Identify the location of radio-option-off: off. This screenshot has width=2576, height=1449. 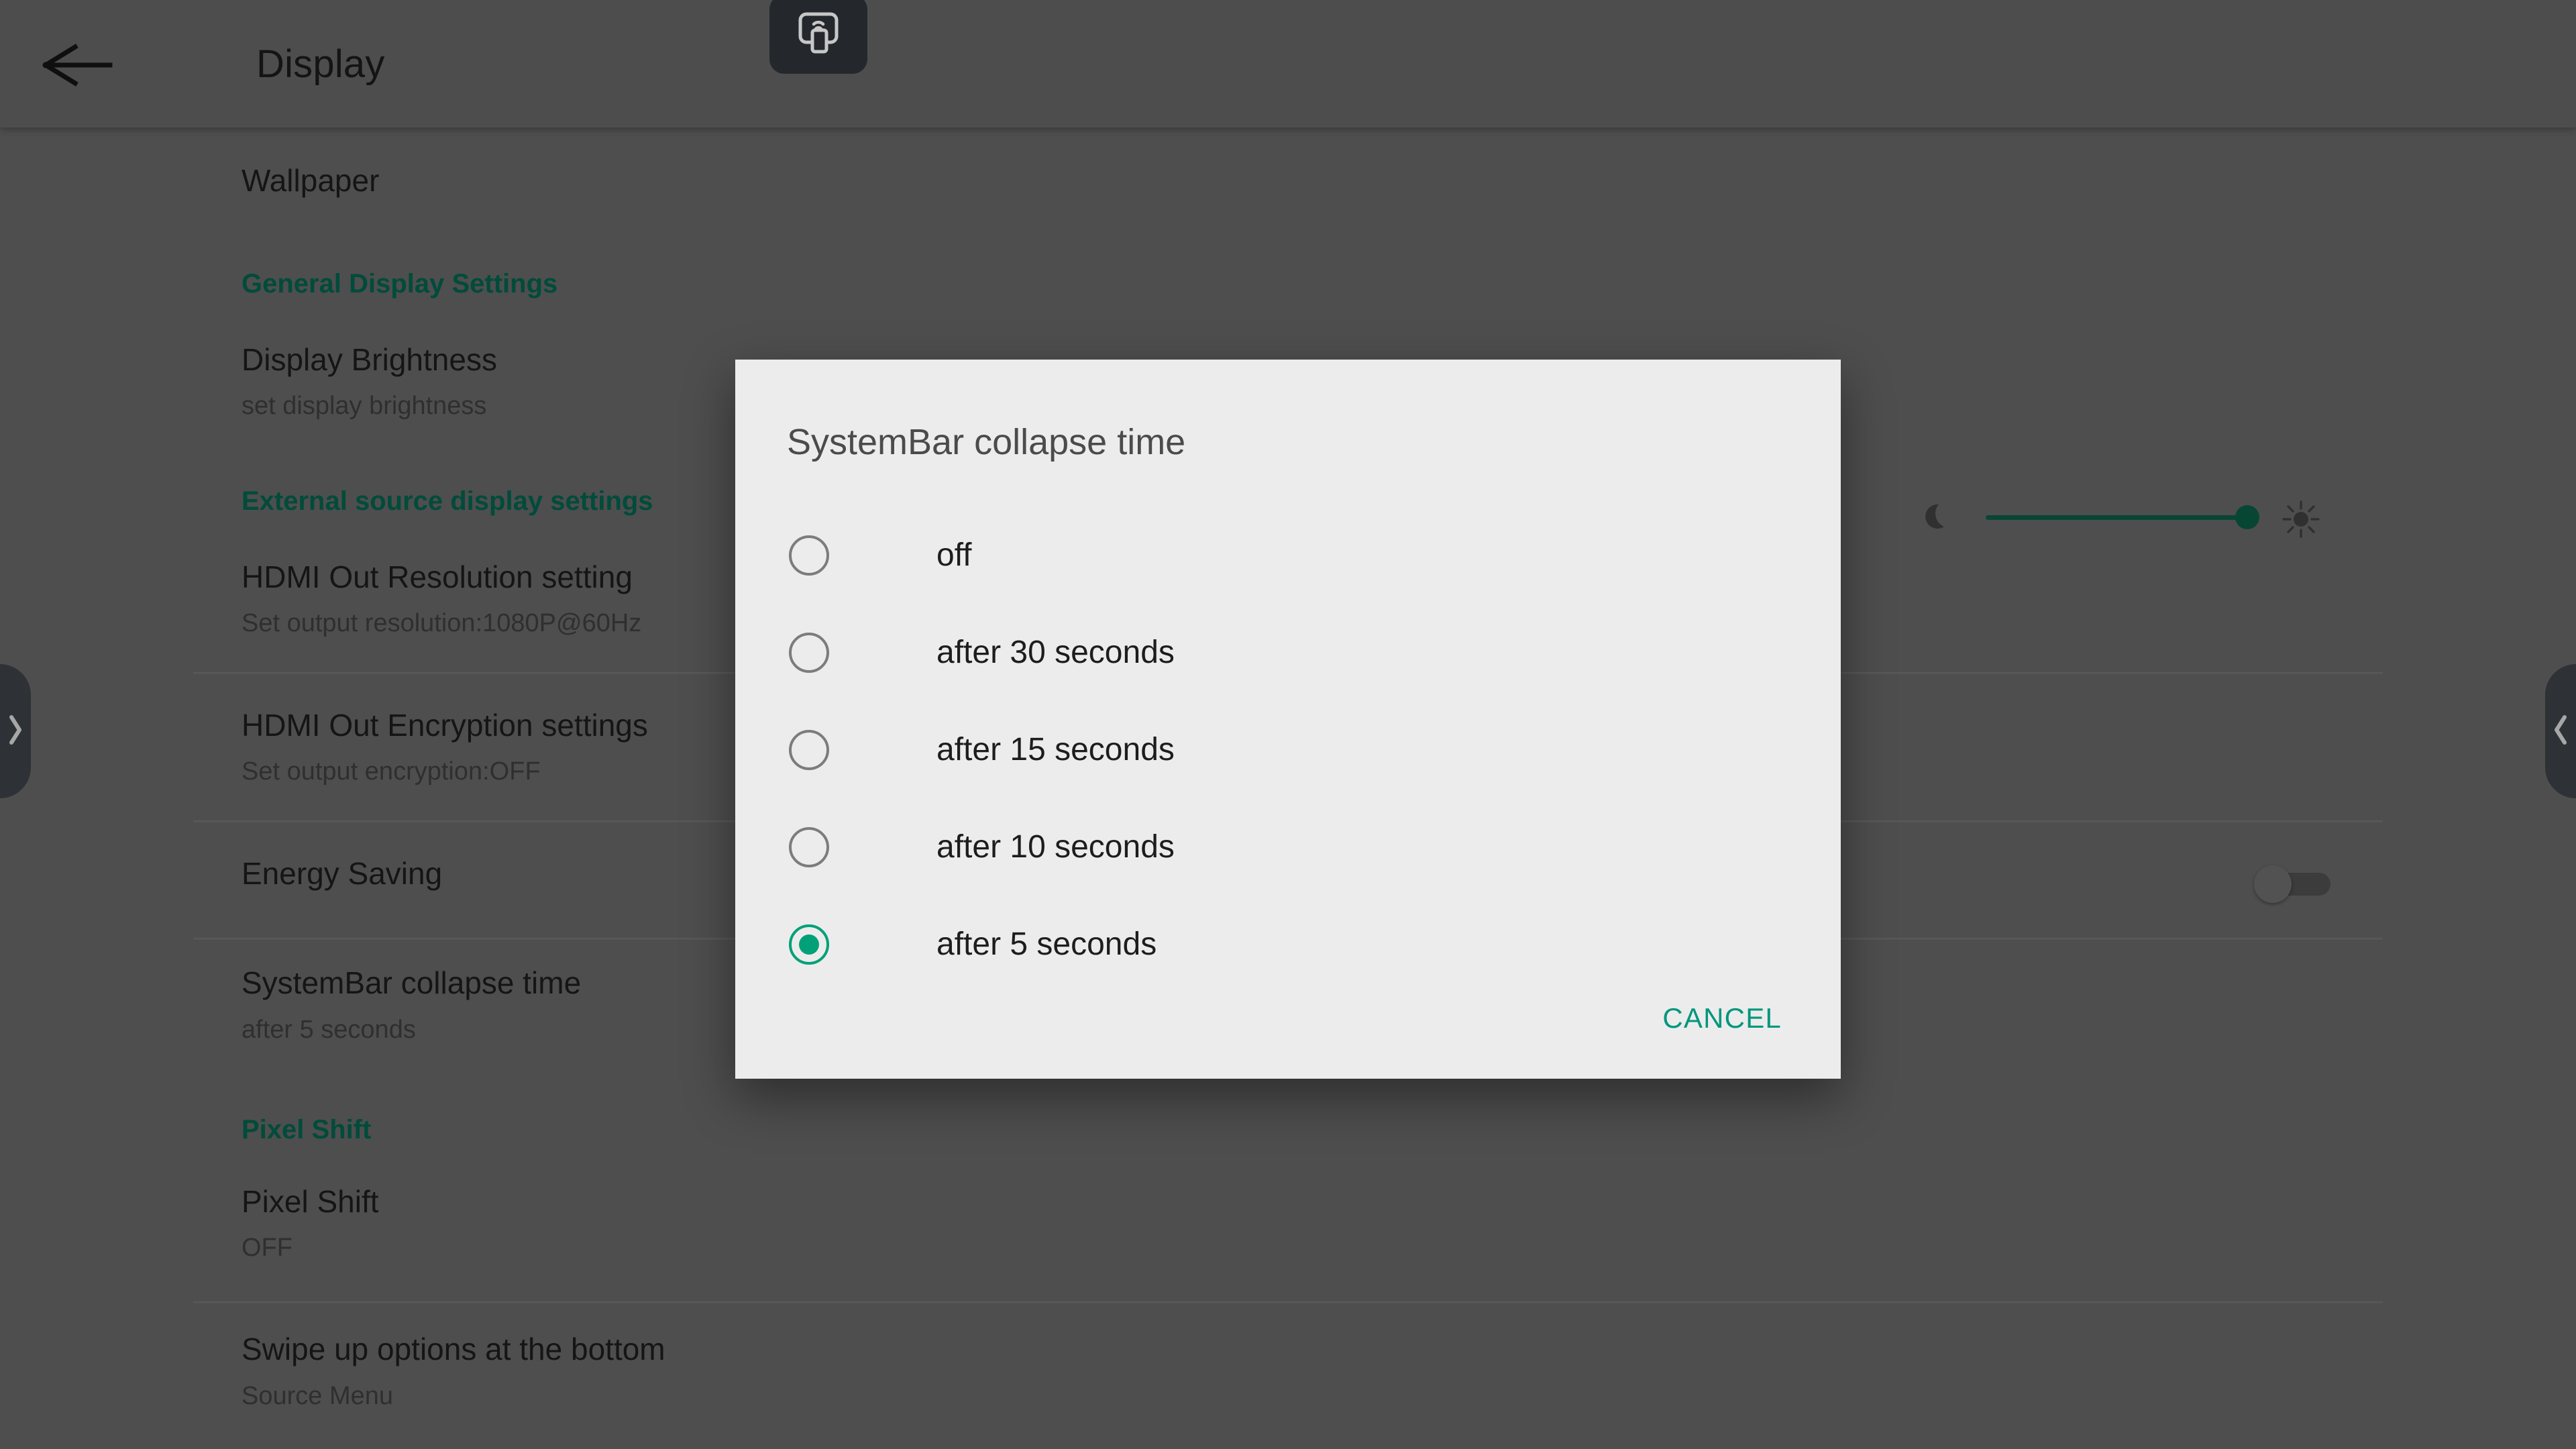
(1288, 563).